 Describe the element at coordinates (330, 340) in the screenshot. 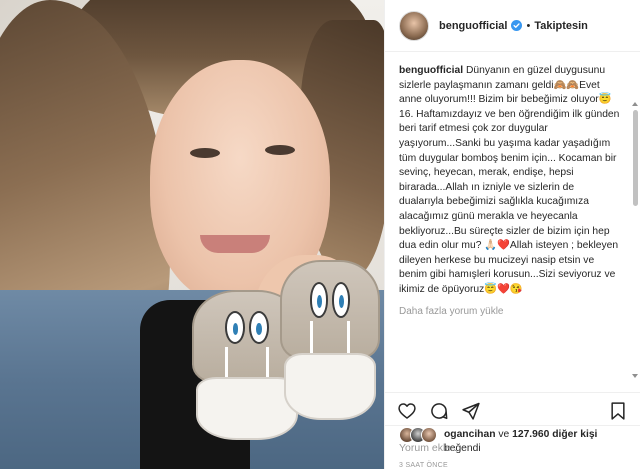

I see `baby-shoe-right` at that location.